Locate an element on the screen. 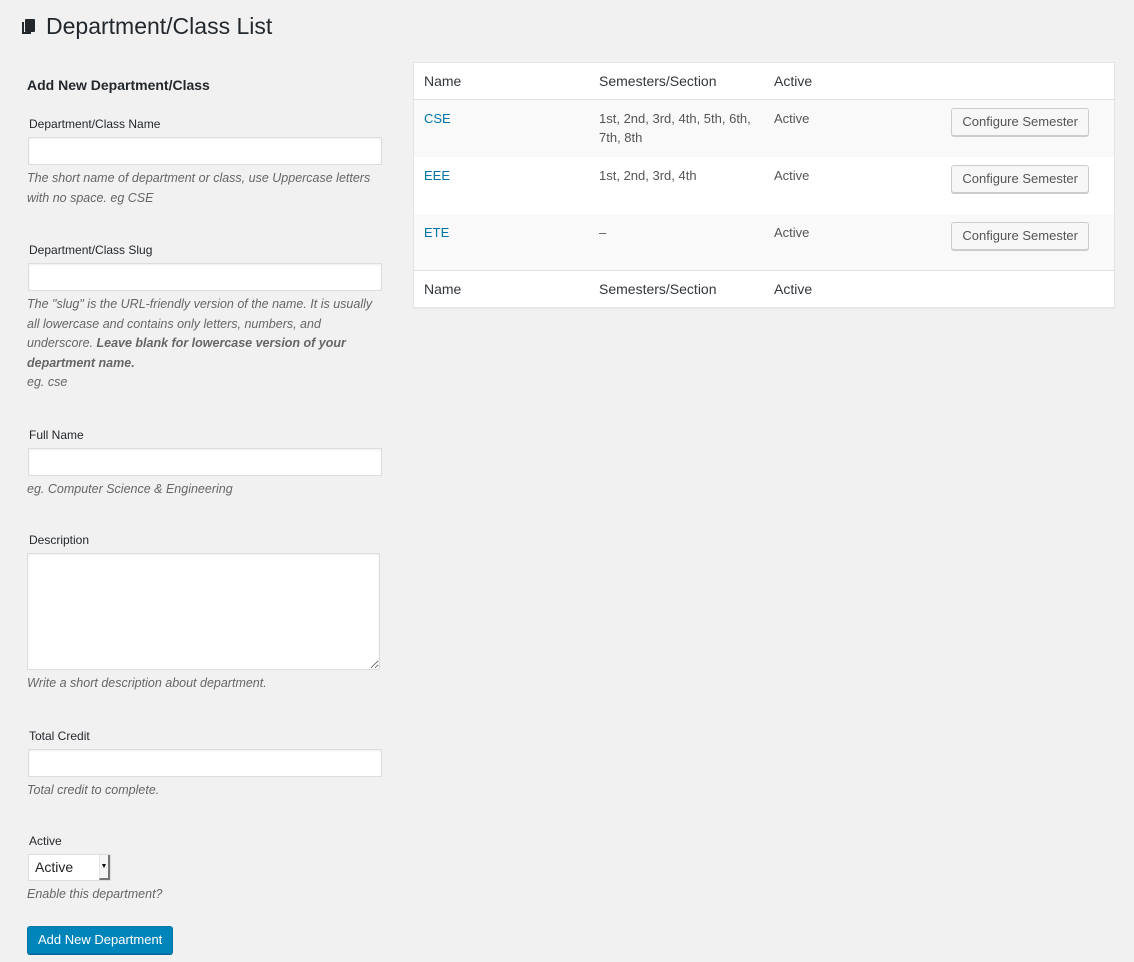 The width and height of the screenshot is (1134, 962). active-label: Active is located at coordinates (45, 841).